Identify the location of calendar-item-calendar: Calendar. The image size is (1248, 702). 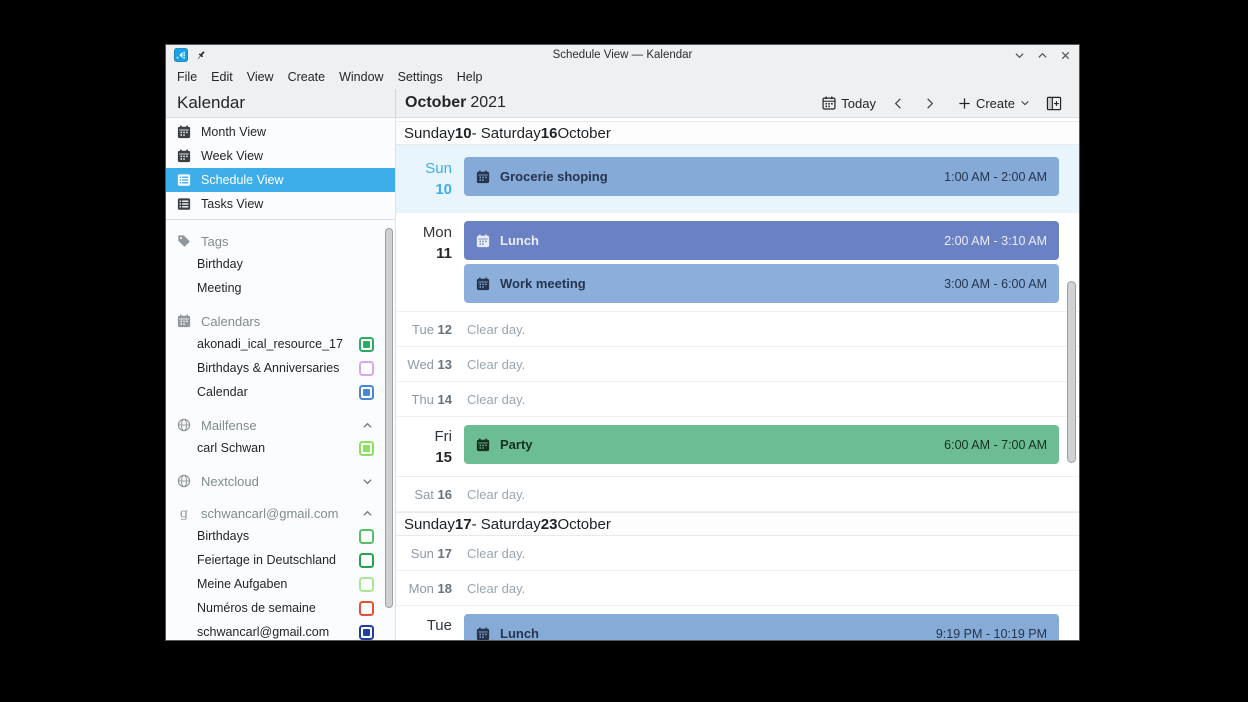
(280, 392).